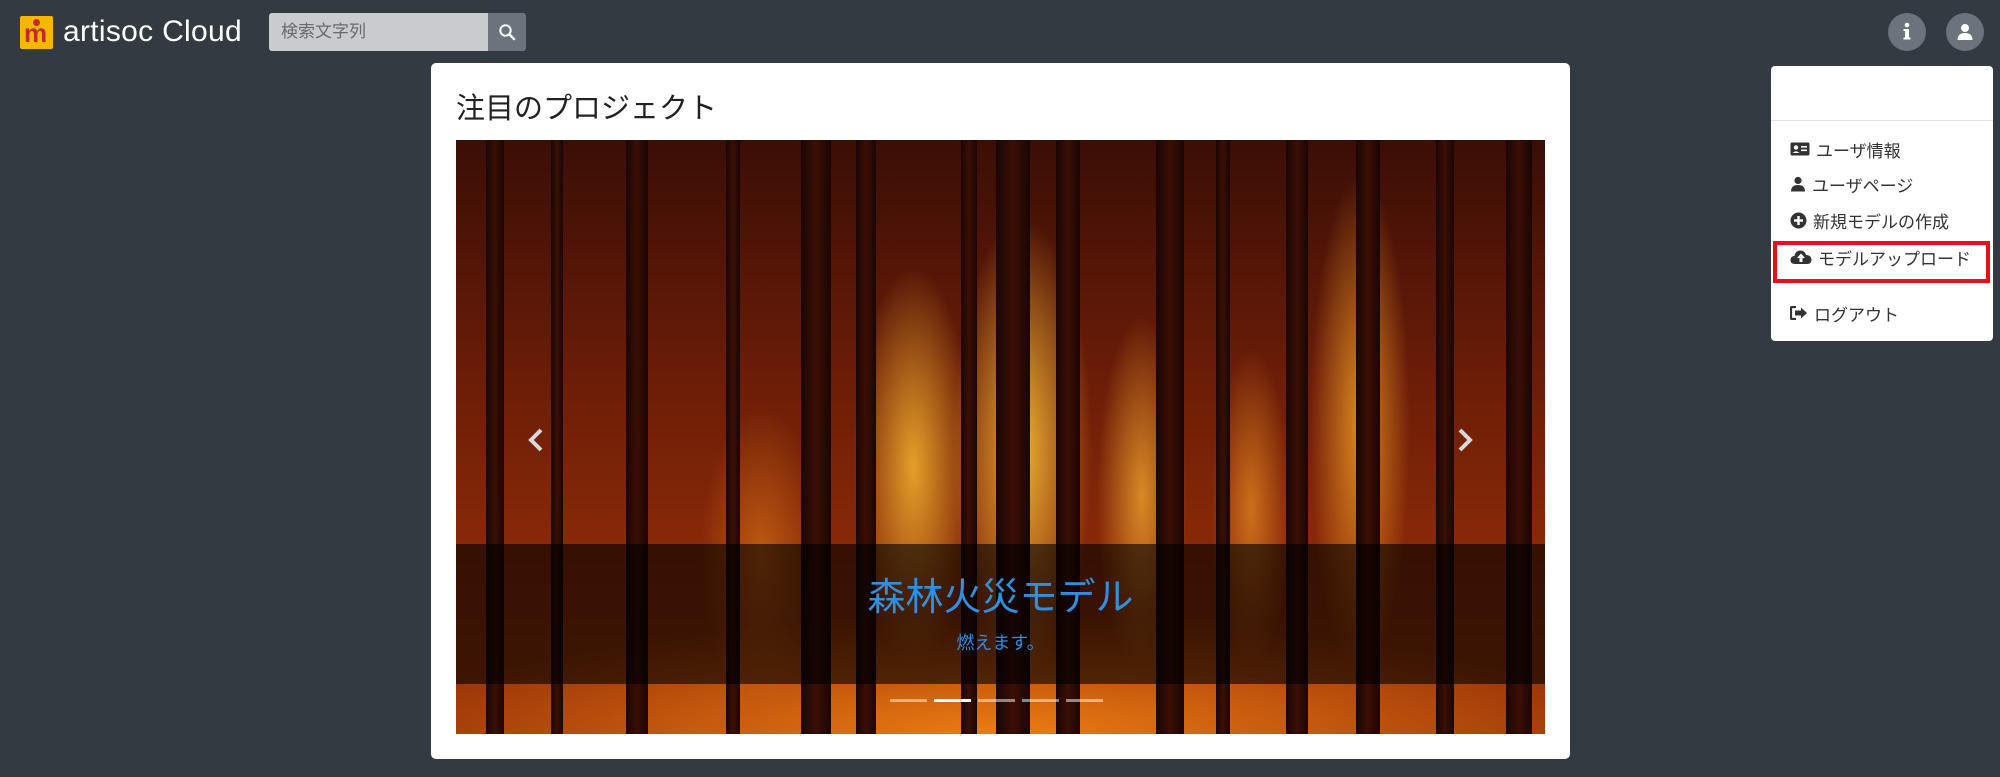  I want to click on brand-logo: m artisoc Cloud, so click(131, 32).